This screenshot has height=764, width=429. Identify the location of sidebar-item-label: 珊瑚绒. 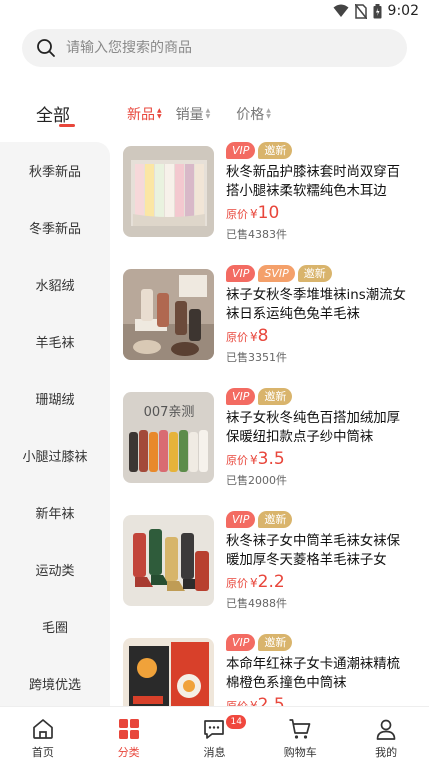
(55, 400).